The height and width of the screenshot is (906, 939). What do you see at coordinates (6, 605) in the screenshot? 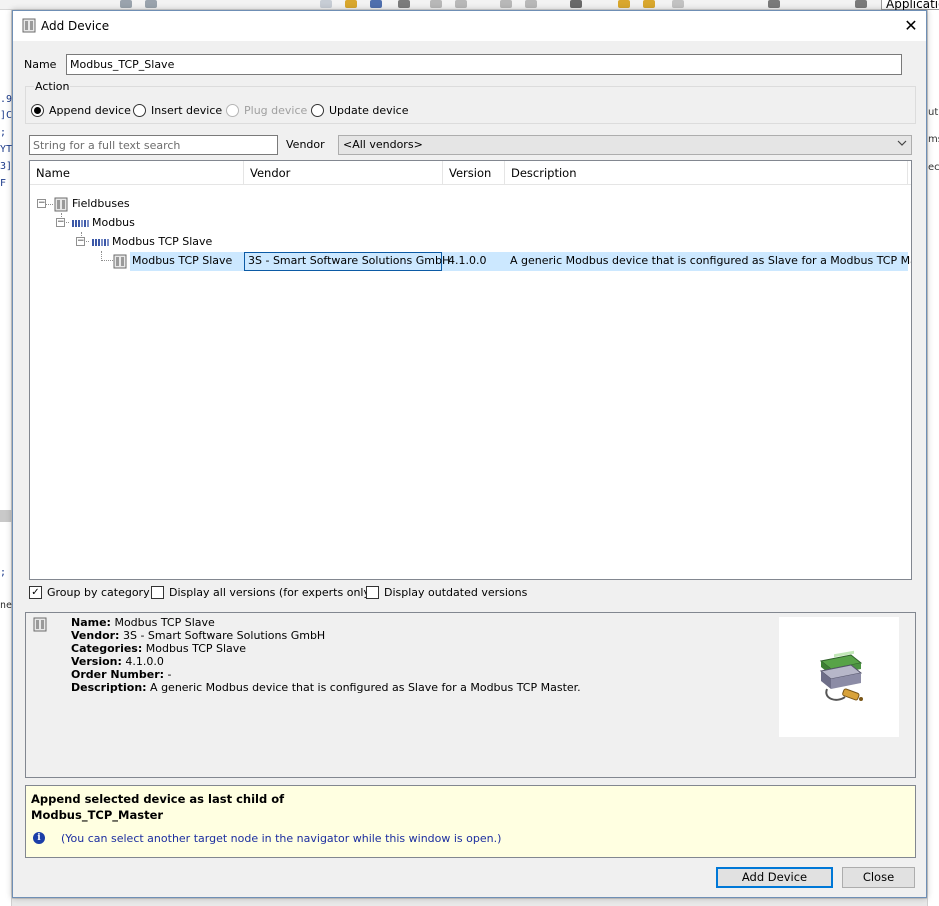
I see `code-fragment: ne` at bounding box center [6, 605].